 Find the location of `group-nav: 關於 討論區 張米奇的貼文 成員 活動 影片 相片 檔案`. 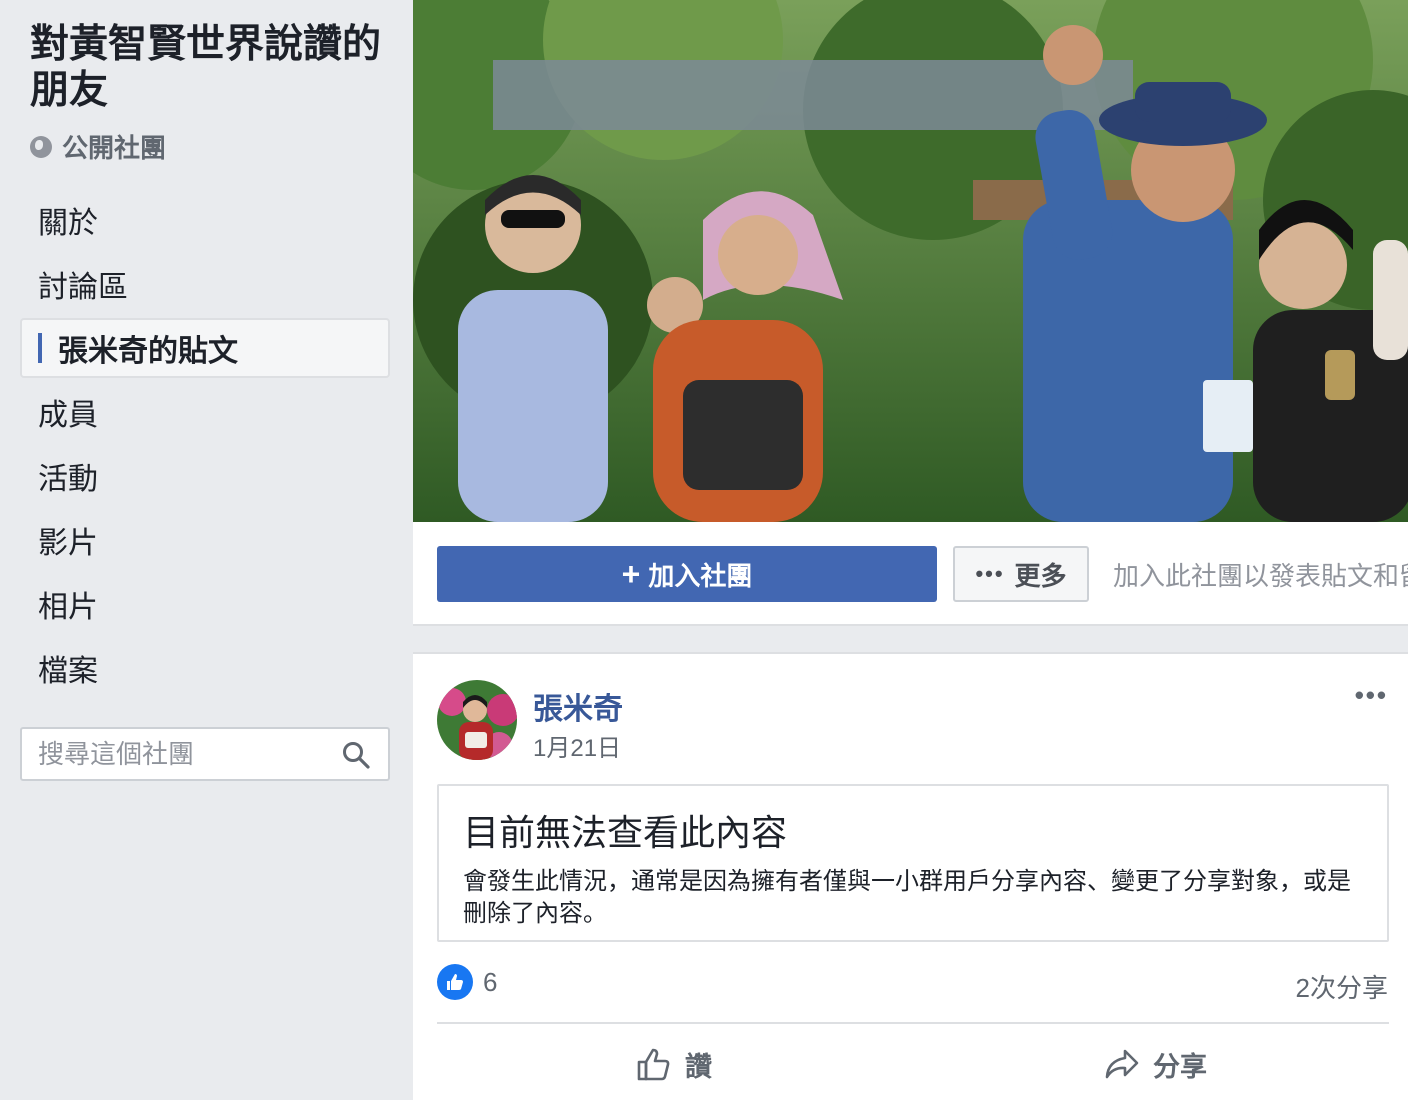

group-nav: 關於 討論區 張米奇的貼文 成員 活動 影片 相片 檔案 is located at coordinates (205, 446).